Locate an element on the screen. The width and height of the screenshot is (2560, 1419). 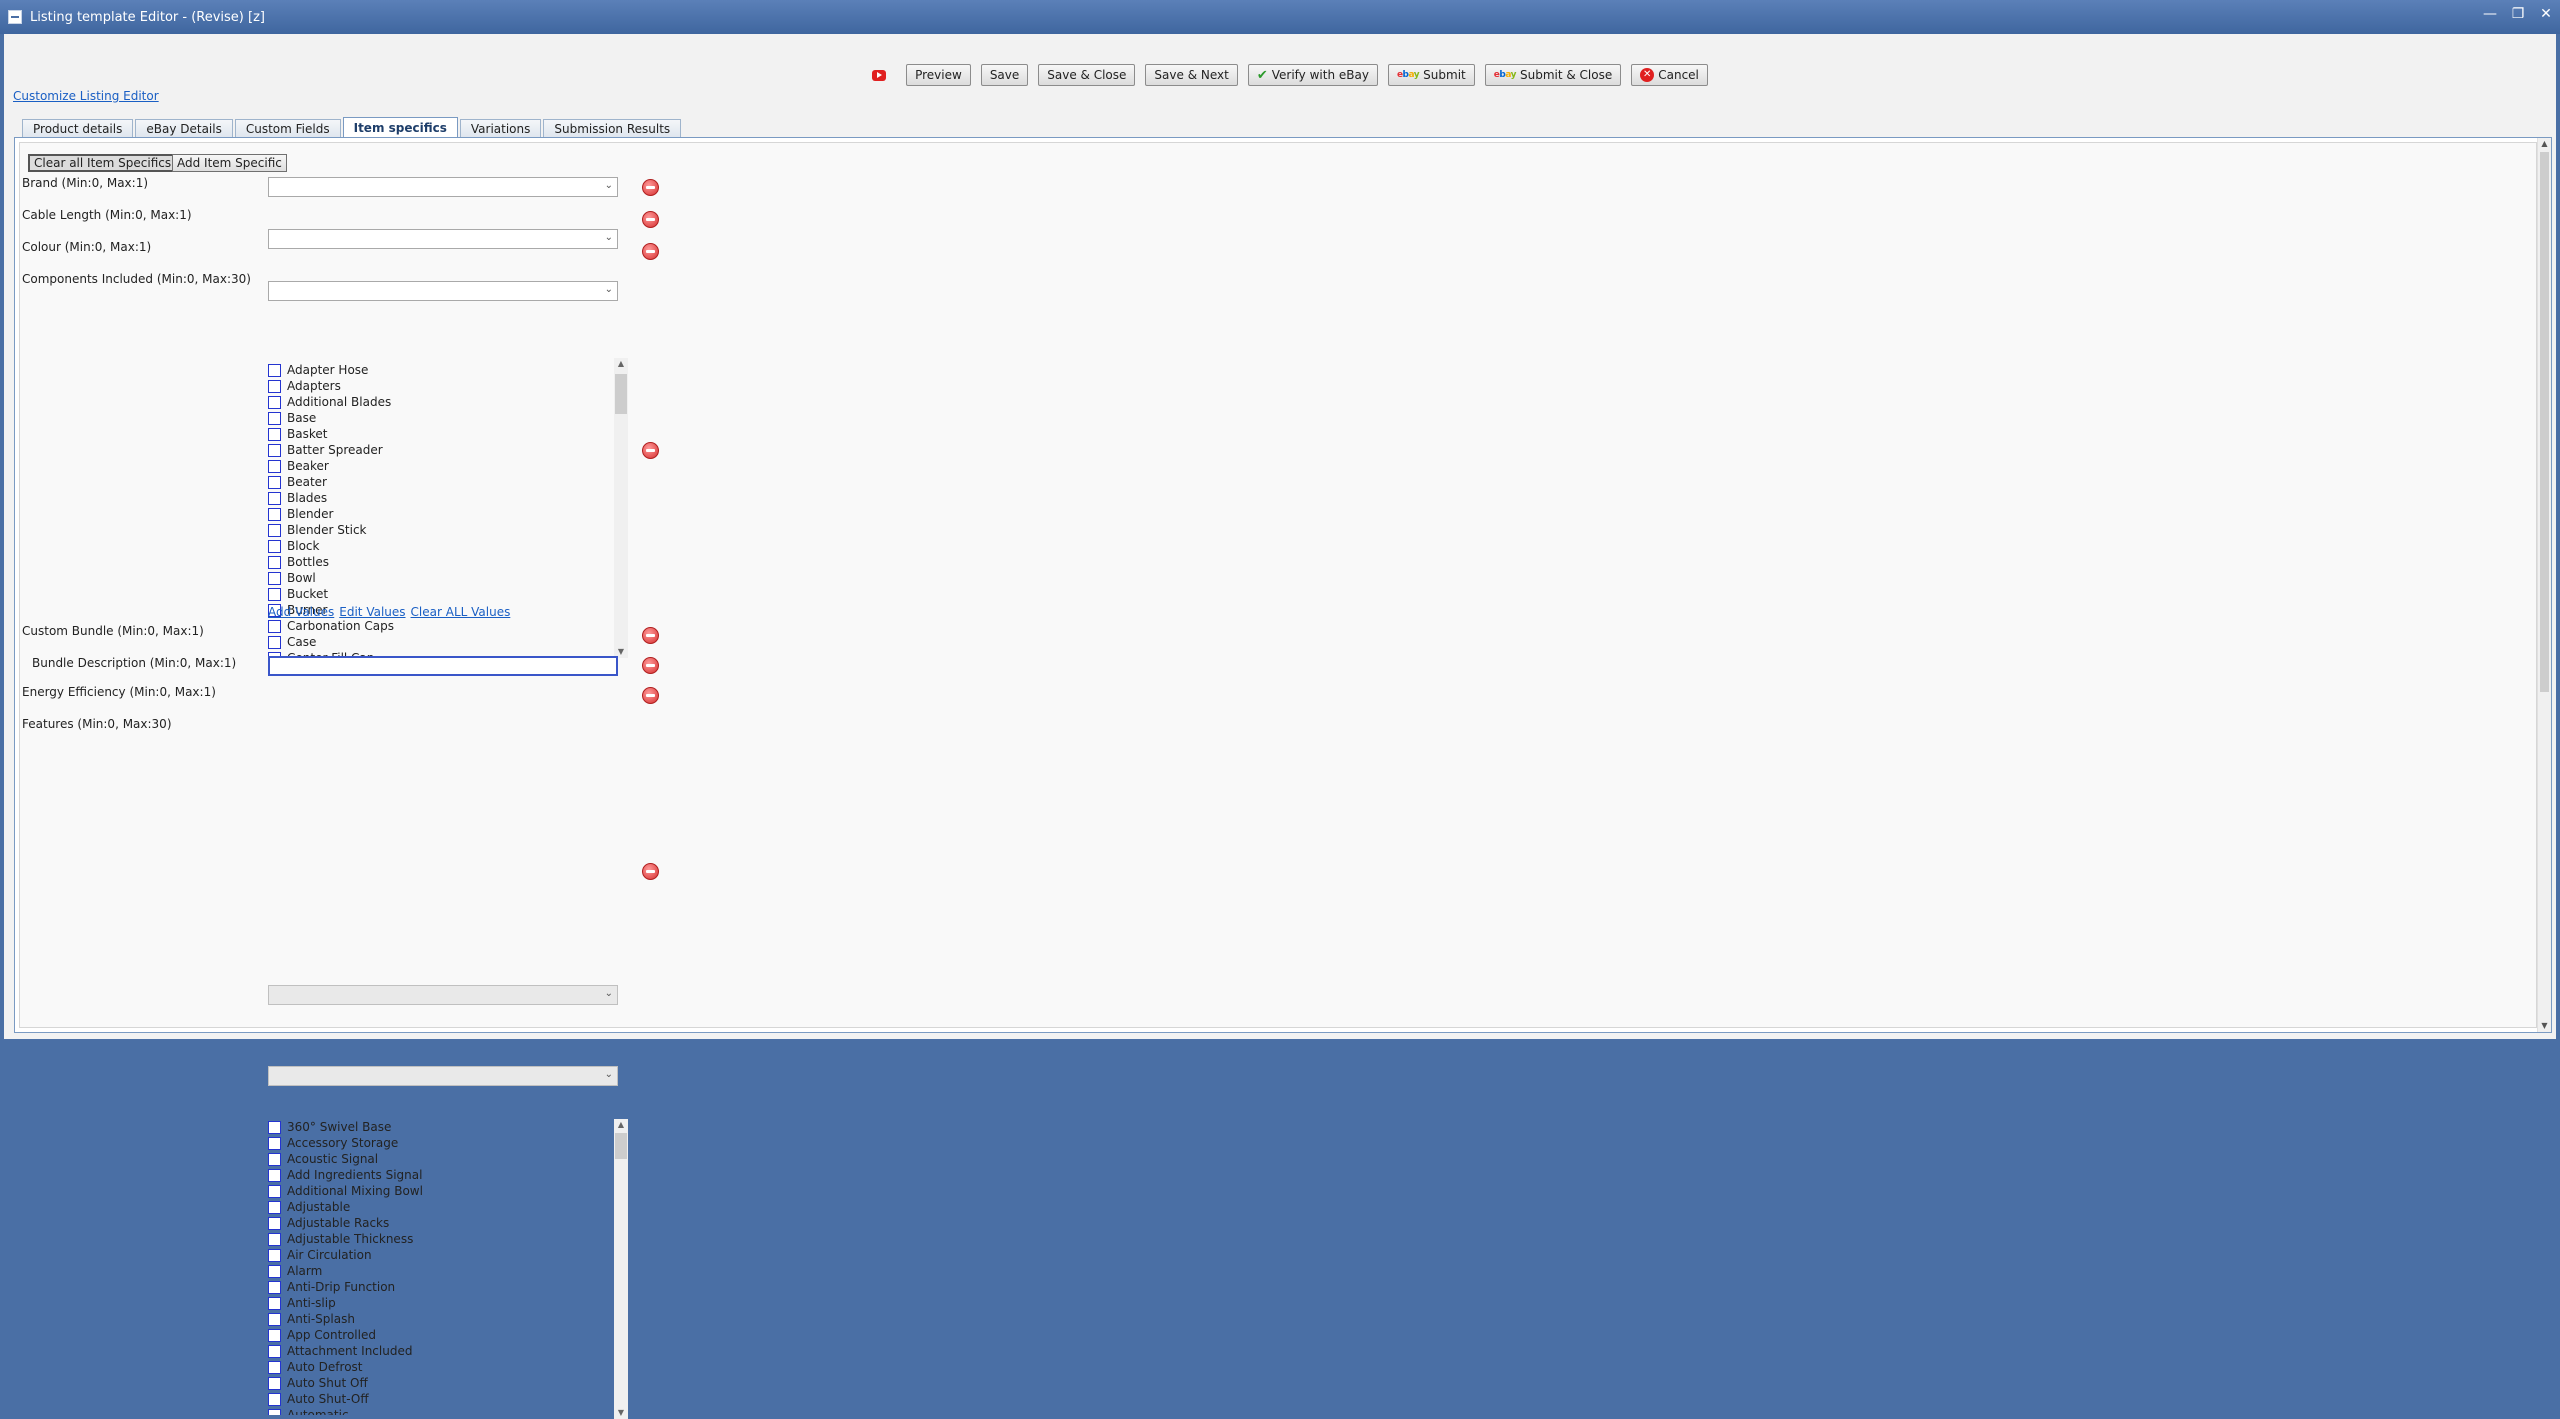
checklist-item: Anti-slip is located at coordinates (438, 1303).